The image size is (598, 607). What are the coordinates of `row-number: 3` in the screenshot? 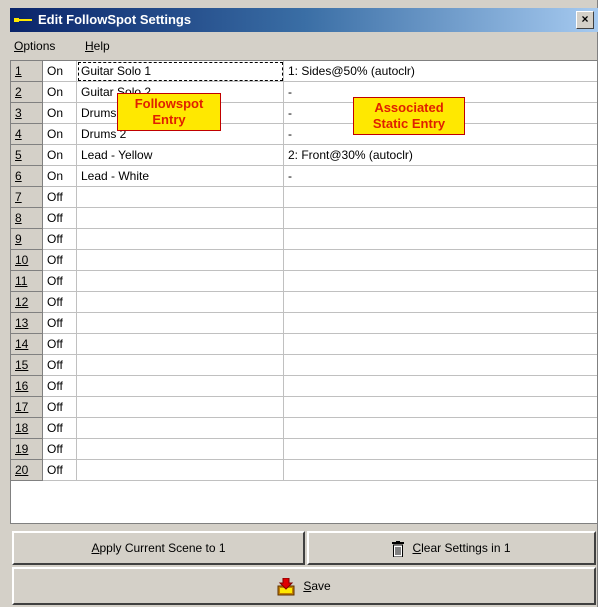 It's located at (27, 113).